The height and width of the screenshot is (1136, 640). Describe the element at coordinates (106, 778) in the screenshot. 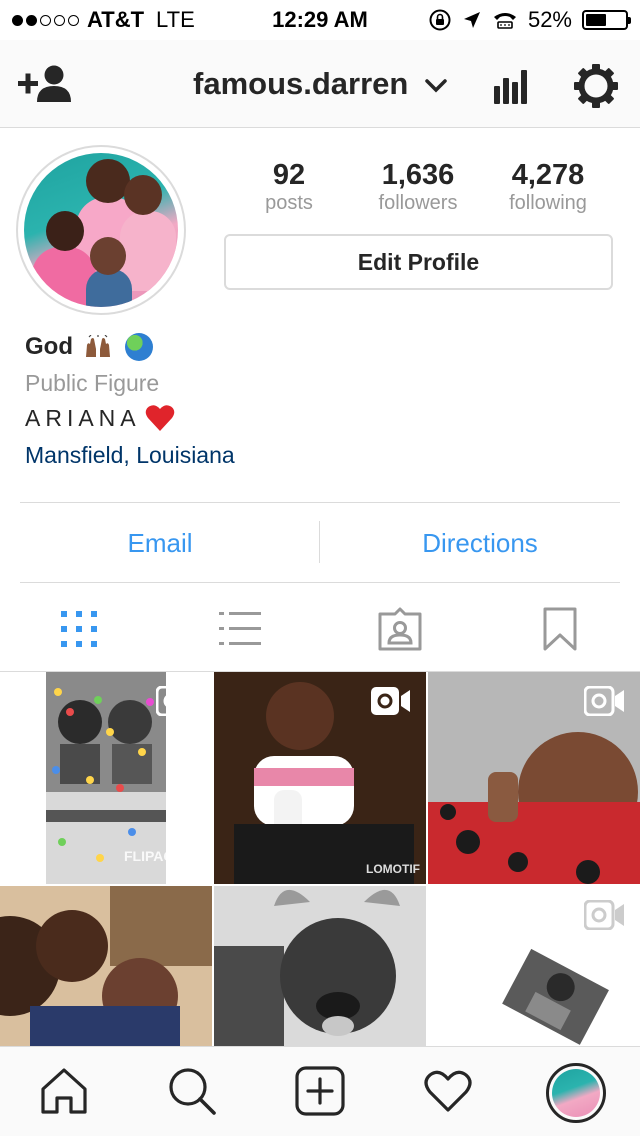

I see `grid-post: FLIPAGRAM` at that location.